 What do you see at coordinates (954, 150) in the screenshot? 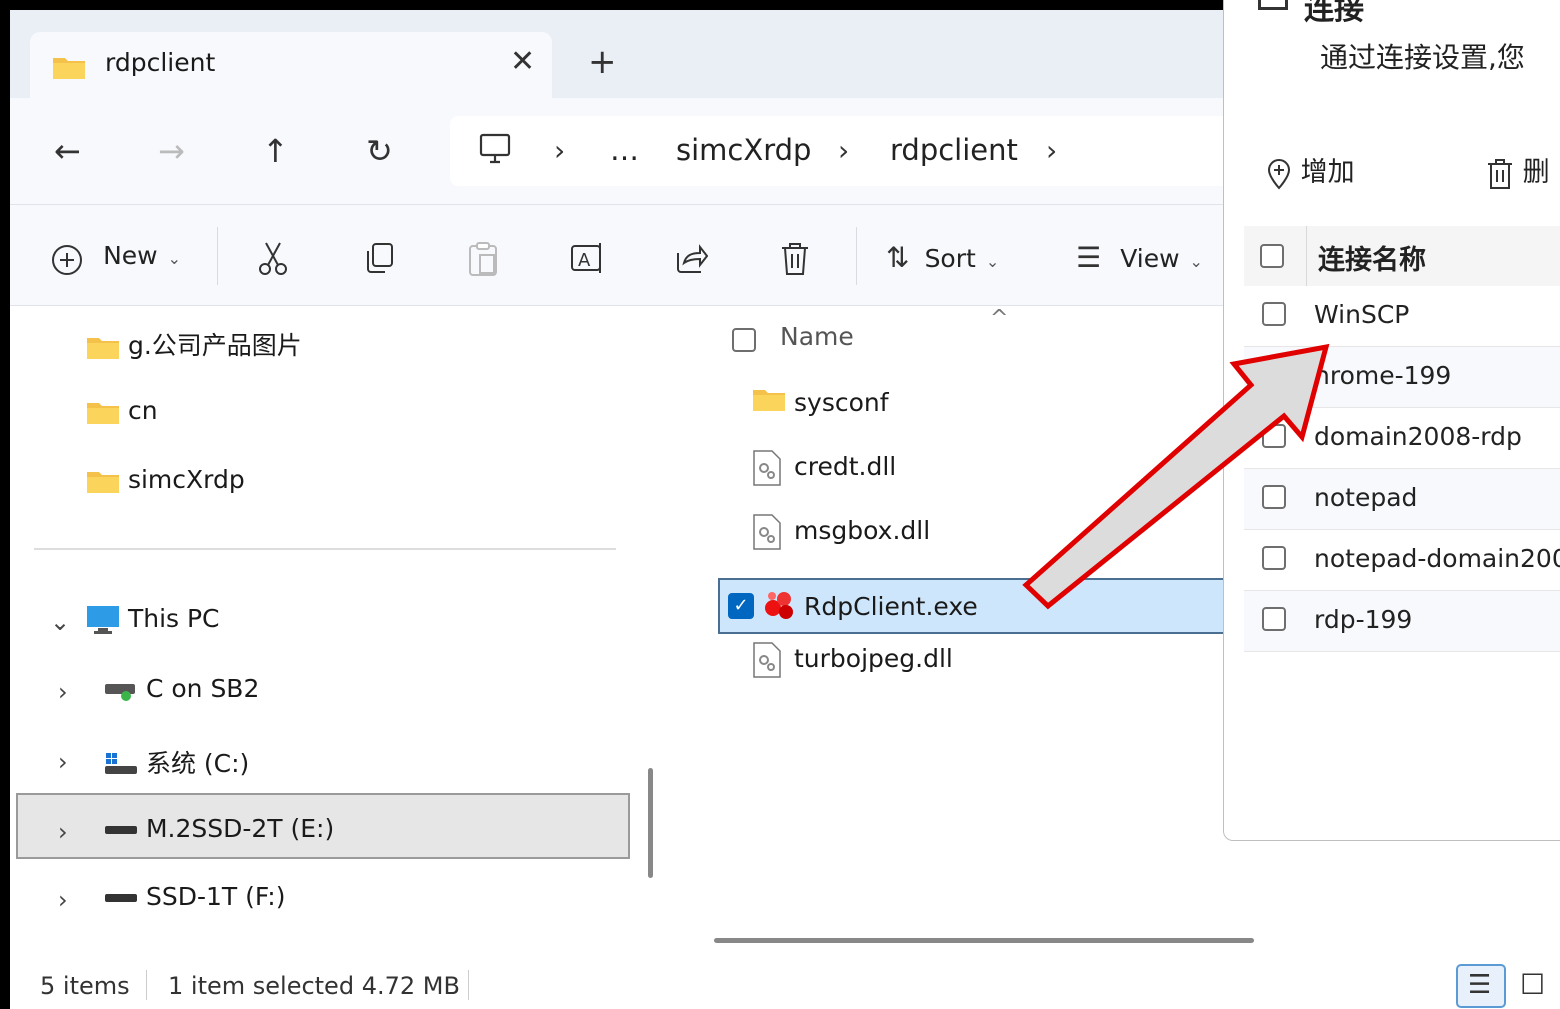
I see `breadcrumb-rdpclient: rdpclient` at bounding box center [954, 150].